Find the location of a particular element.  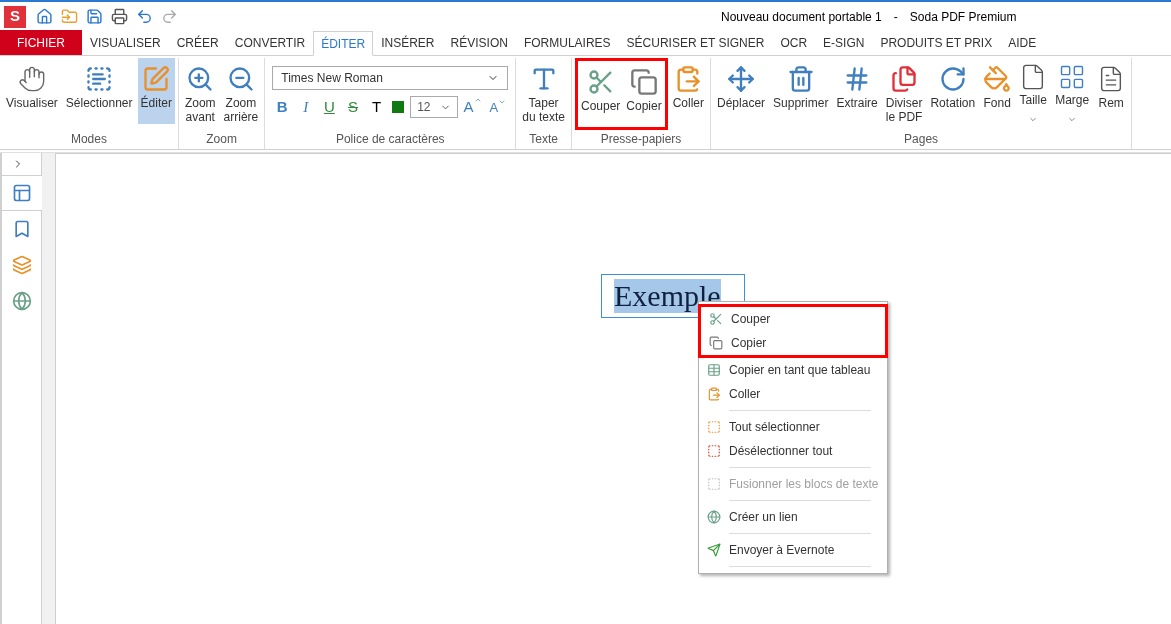

document-title: Nouveau document portable 1 is located at coordinates (801, 17).